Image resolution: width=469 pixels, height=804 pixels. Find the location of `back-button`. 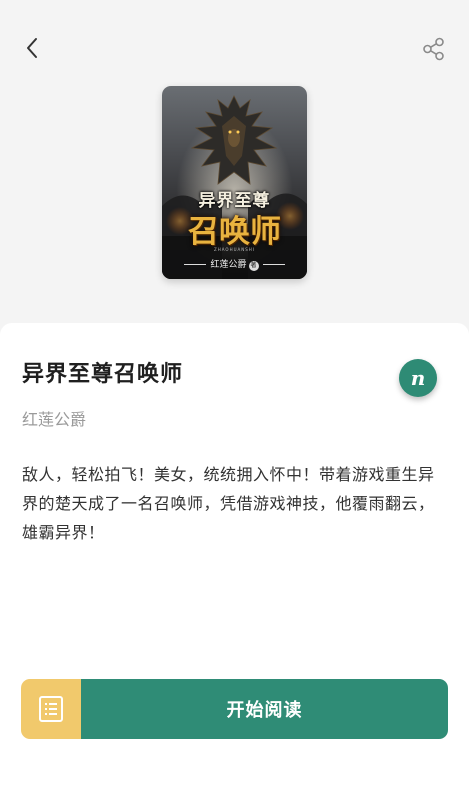

back-button is located at coordinates (32, 48).